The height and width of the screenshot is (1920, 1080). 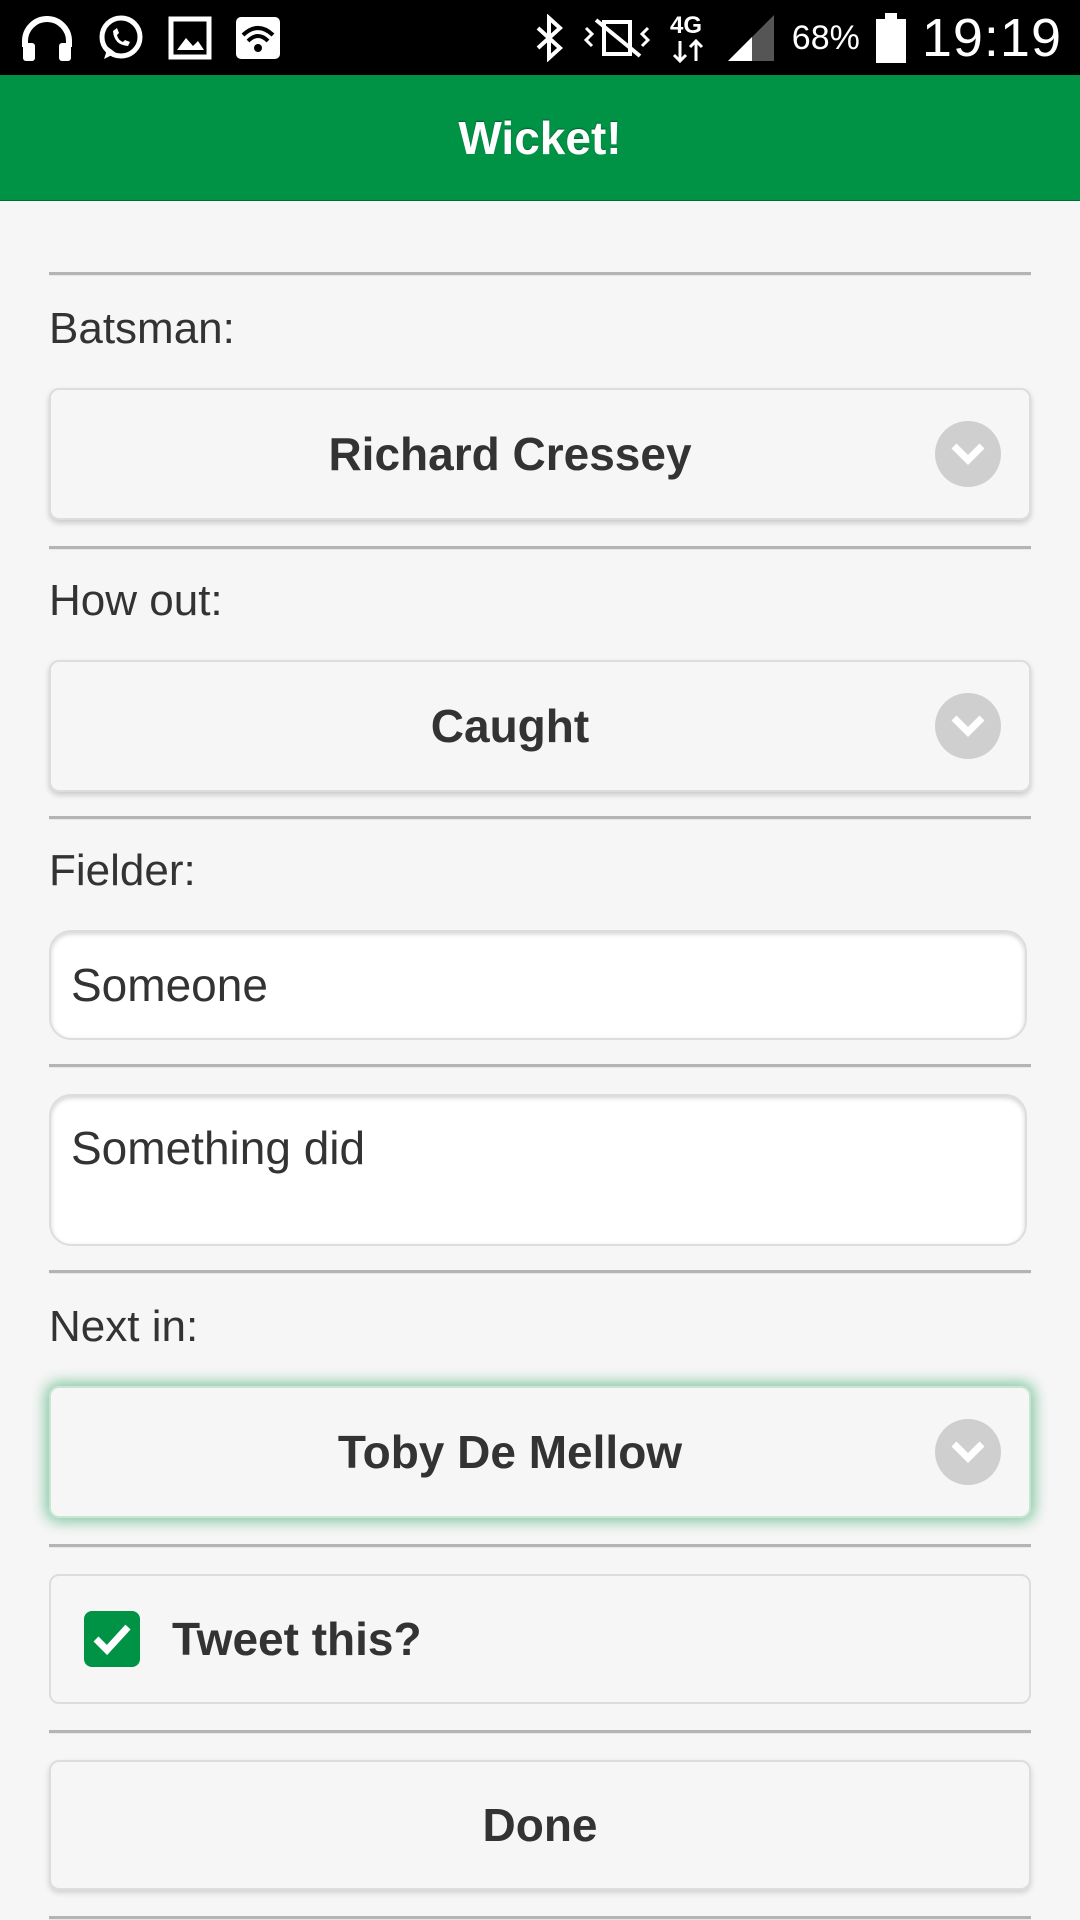 I want to click on status-bar: 4G 68% 19:19, so click(x=540, y=37).